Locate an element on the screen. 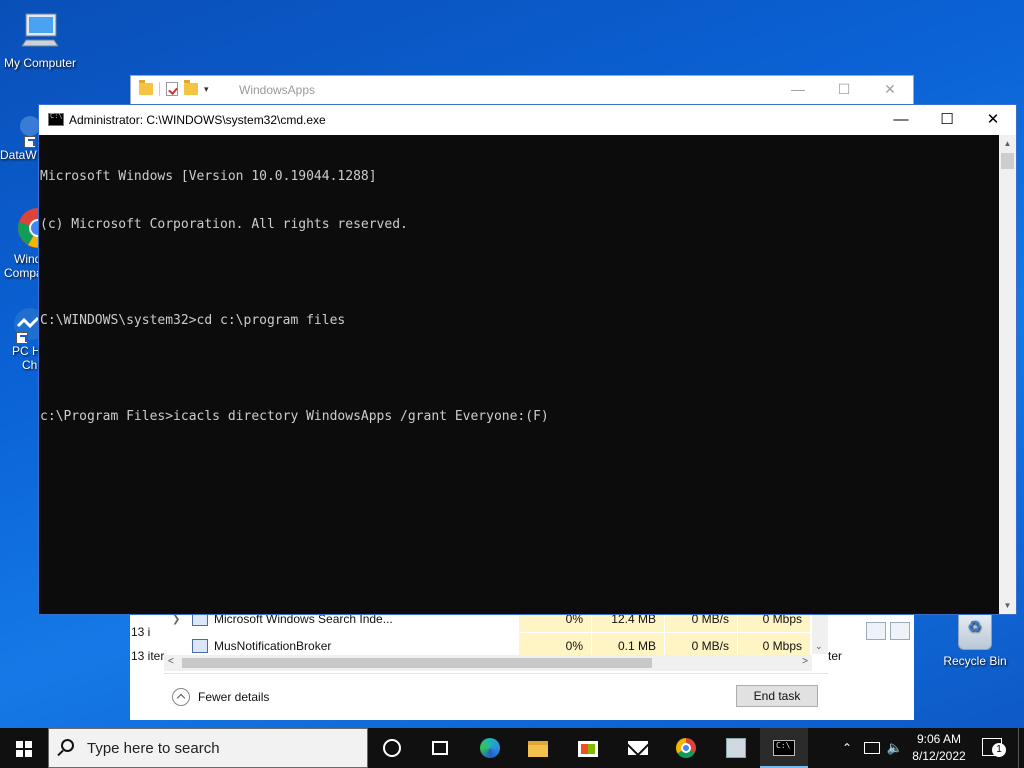 The image size is (1024, 768). file-explorer-window: ▾ WindowsApps — ☐ ✕ is located at coordinates (522, 90).